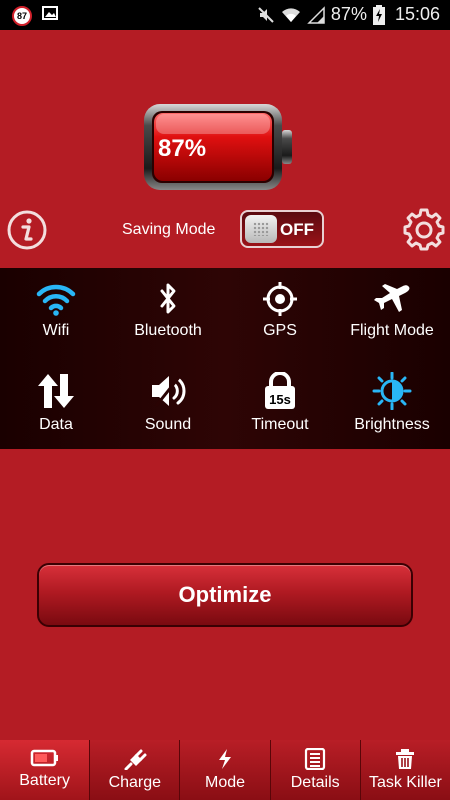 The width and height of the screenshot is (450, 800). What do you see at coordinates (261, 229) in the screenshot?
I see `toggle-knob` at bounding box center [261, 229].